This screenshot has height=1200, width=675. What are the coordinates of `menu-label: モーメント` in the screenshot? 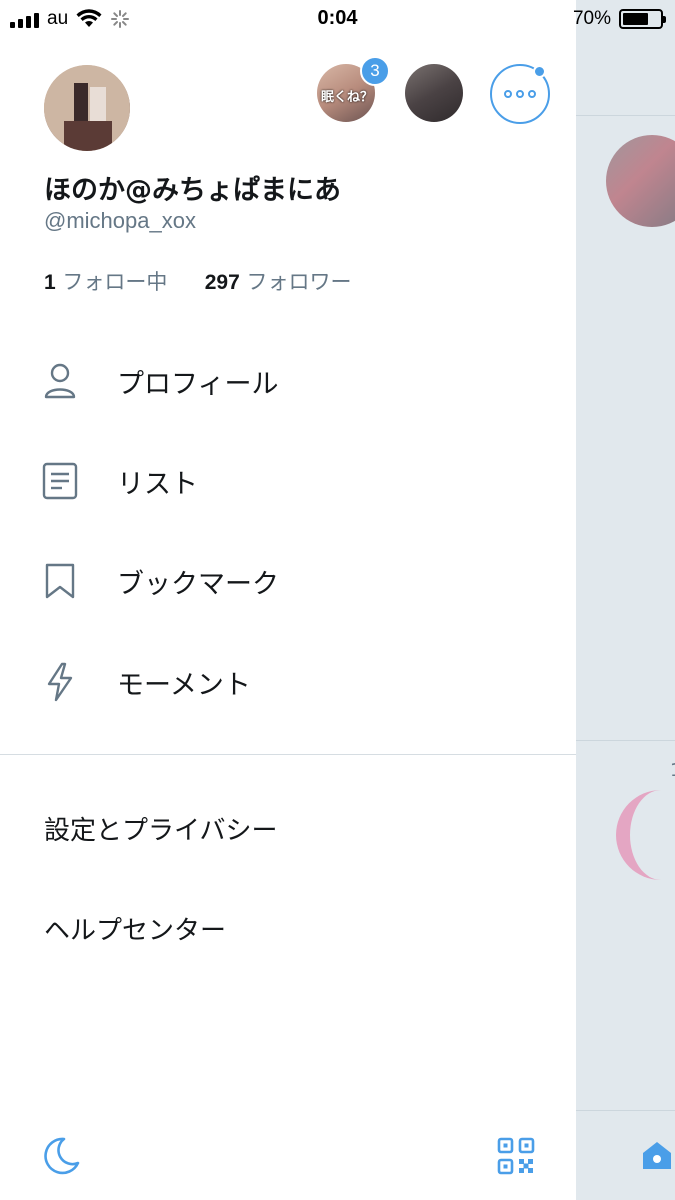 It's located at (184, 685).